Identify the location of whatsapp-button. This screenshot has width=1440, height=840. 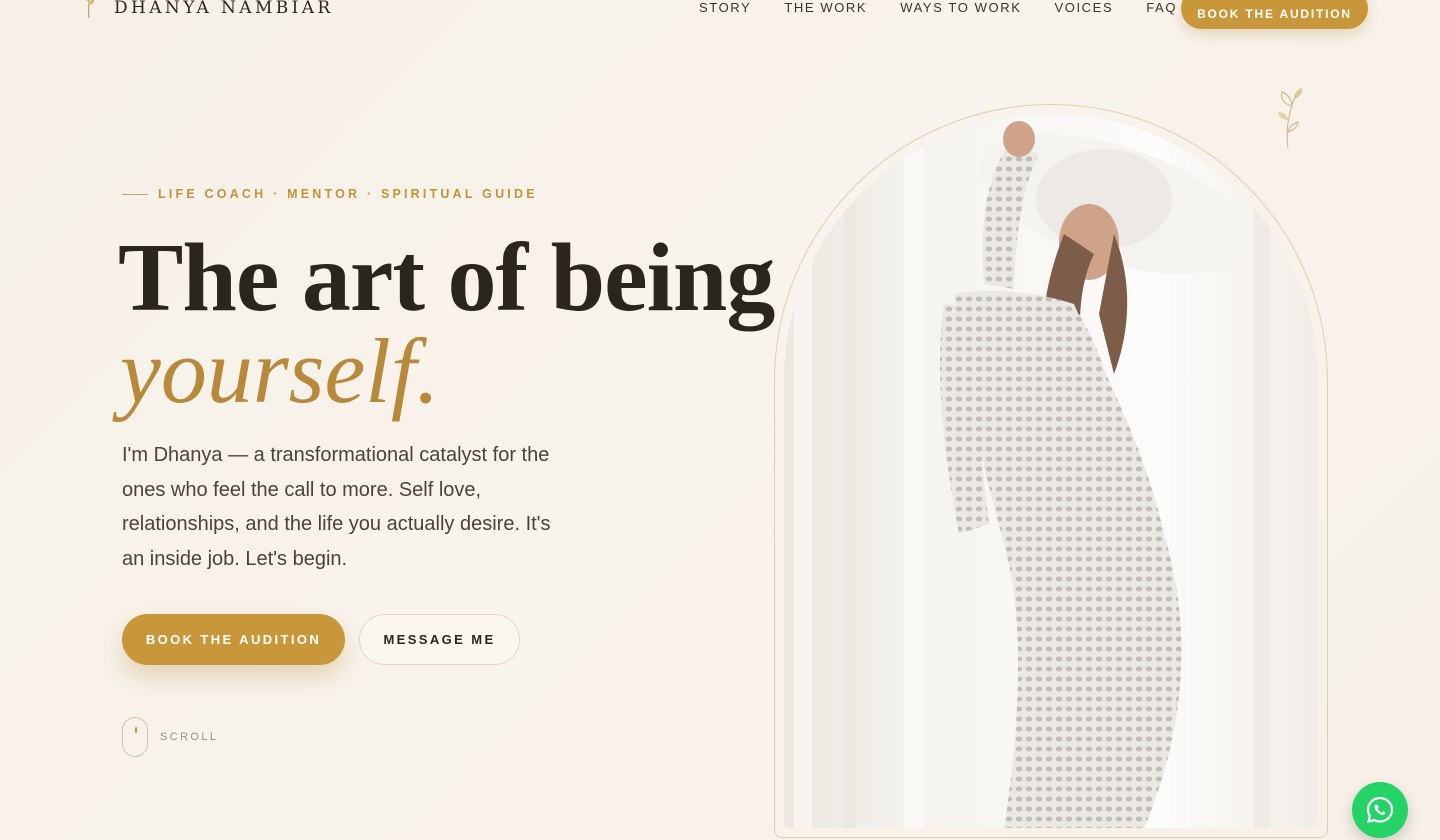
(1380, 810).